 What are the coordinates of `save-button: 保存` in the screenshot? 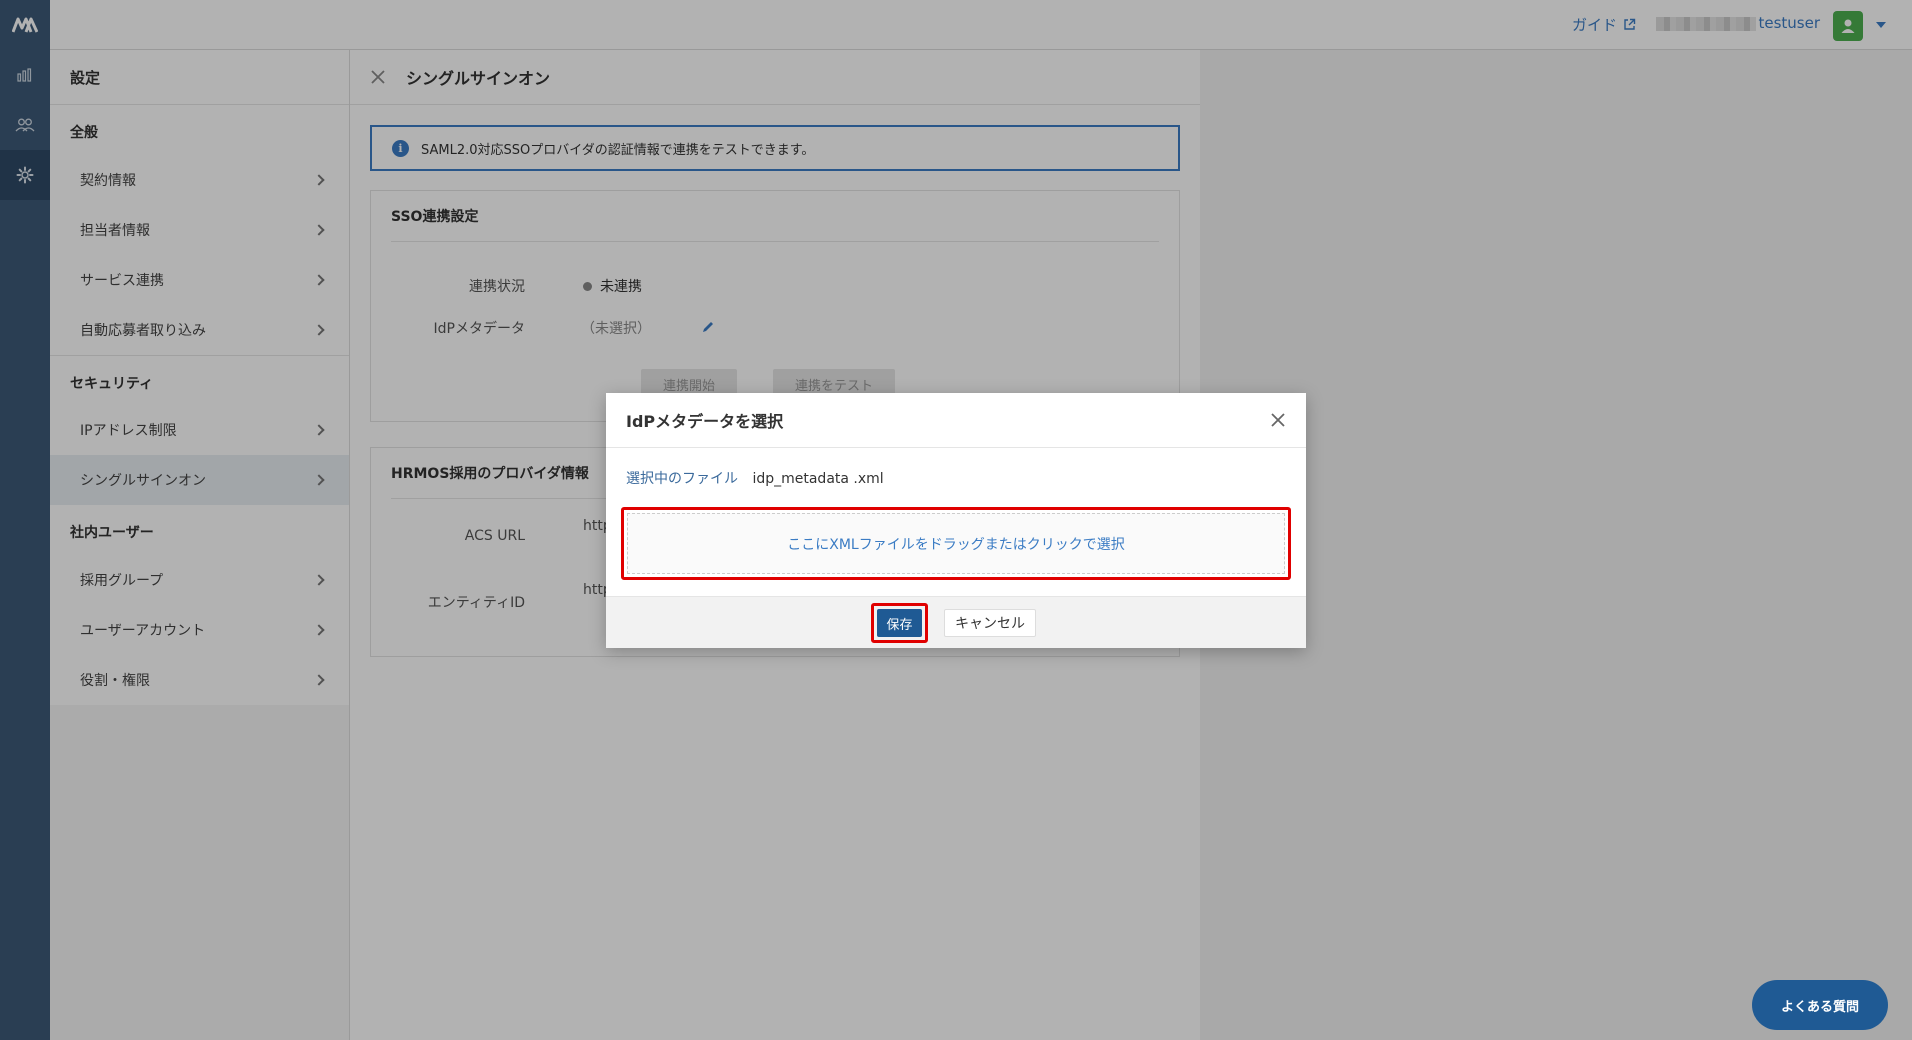 It's located at (899, 623).